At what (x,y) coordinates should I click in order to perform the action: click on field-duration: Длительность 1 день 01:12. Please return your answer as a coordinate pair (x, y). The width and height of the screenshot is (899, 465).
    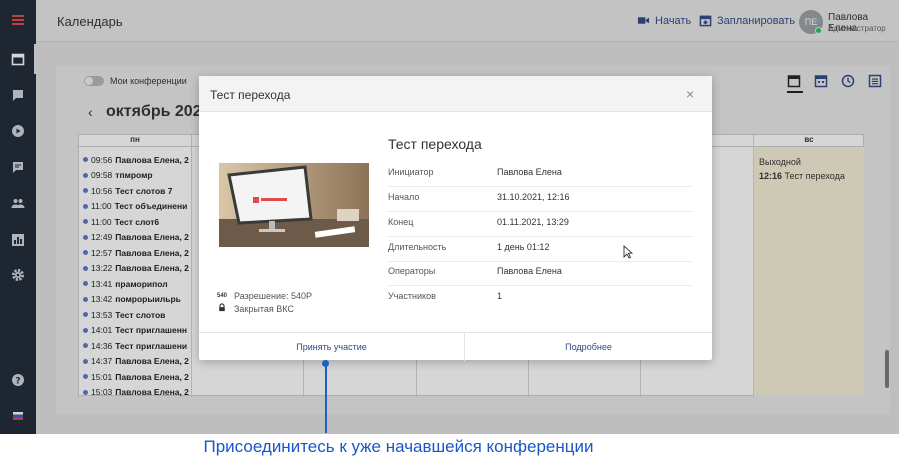
    Looking at the image, I should click on (540, 249).